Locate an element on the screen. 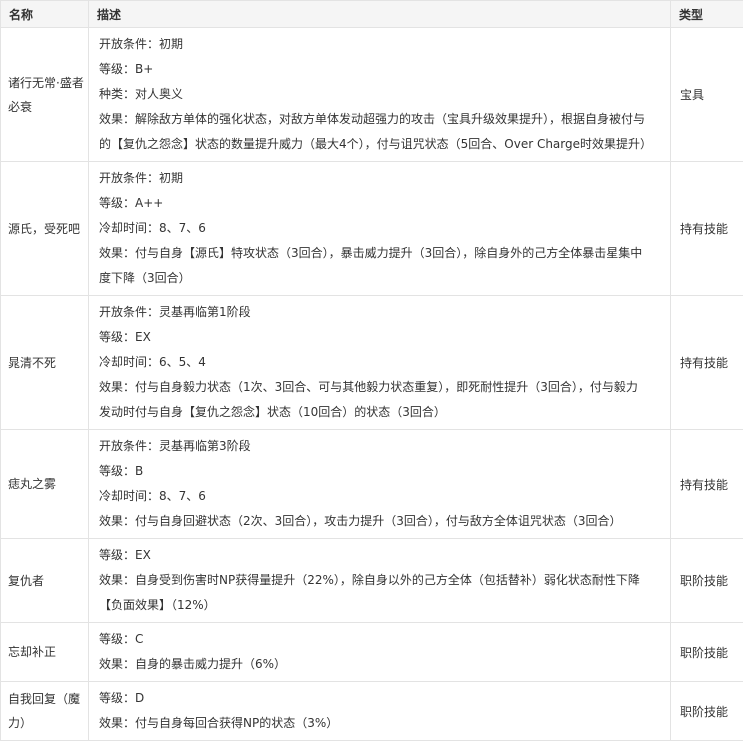  desc-line: 度下降（3回合） is located at coordinates (379, 278).